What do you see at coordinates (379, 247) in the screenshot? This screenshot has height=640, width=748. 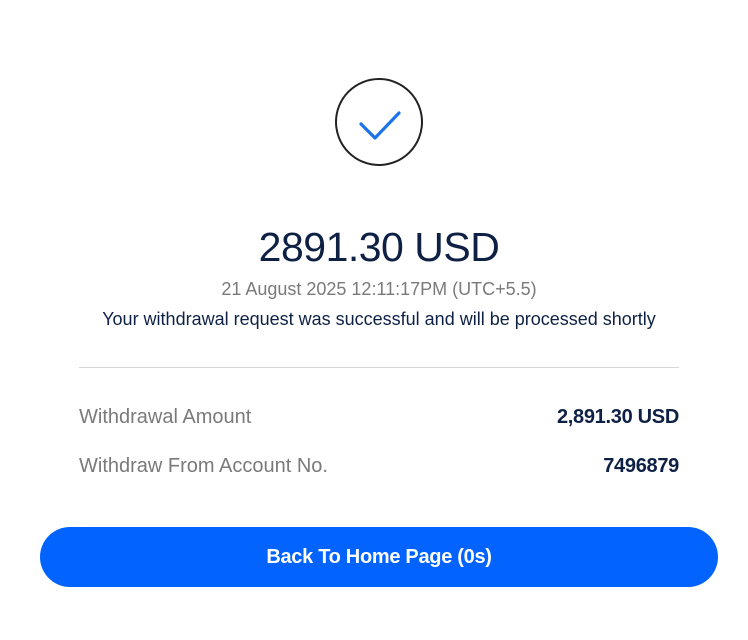 I see `withdrawal-amount-heading: 2891.30 USD` at bounding box center [379, 247].